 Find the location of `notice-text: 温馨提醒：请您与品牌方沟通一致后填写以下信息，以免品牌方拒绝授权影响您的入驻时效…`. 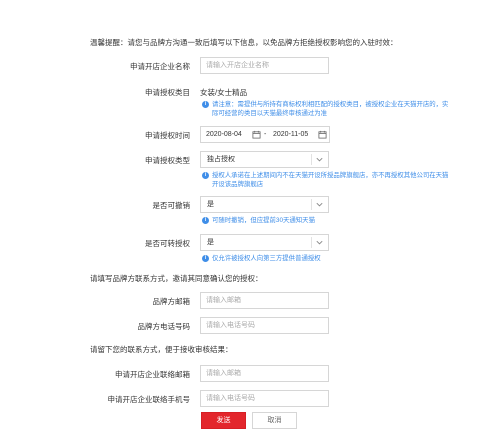

notice-text: 温馨提醒：请您与品牌方沟通一致后填写以下信息，以免品牌方拒绝授权影响您的入驻时效… is located at coordinates (244, 42).